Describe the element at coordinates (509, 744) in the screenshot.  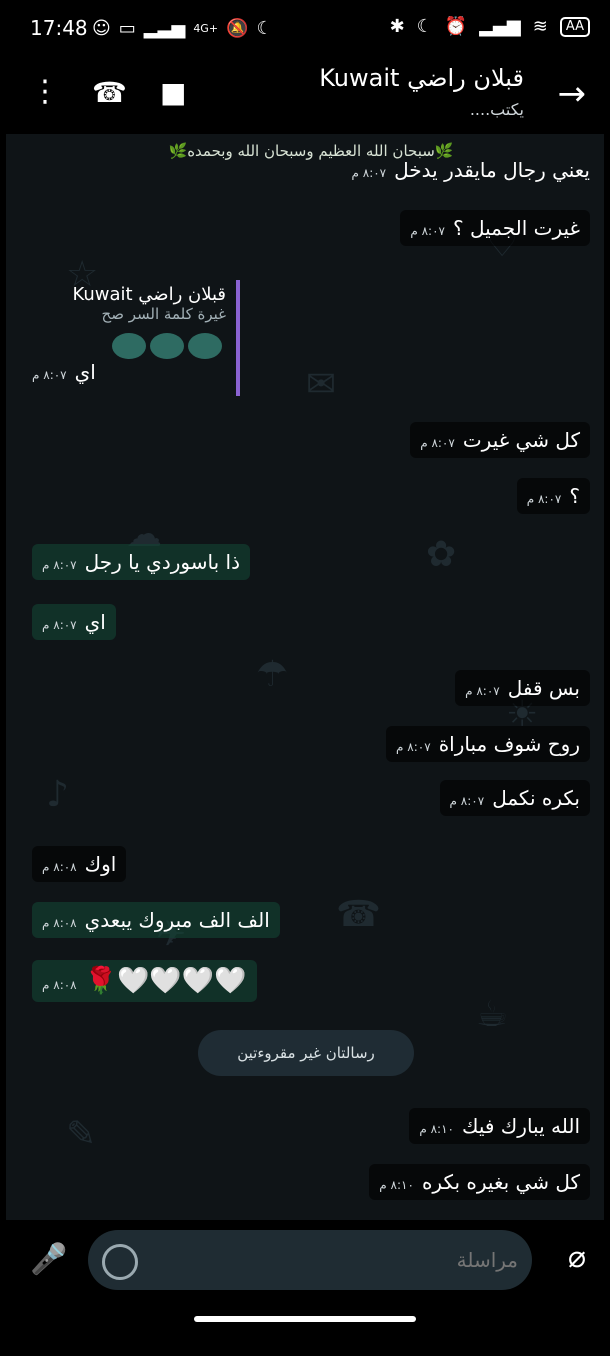
I see `message-text: روح شوف مباراة` at that location.